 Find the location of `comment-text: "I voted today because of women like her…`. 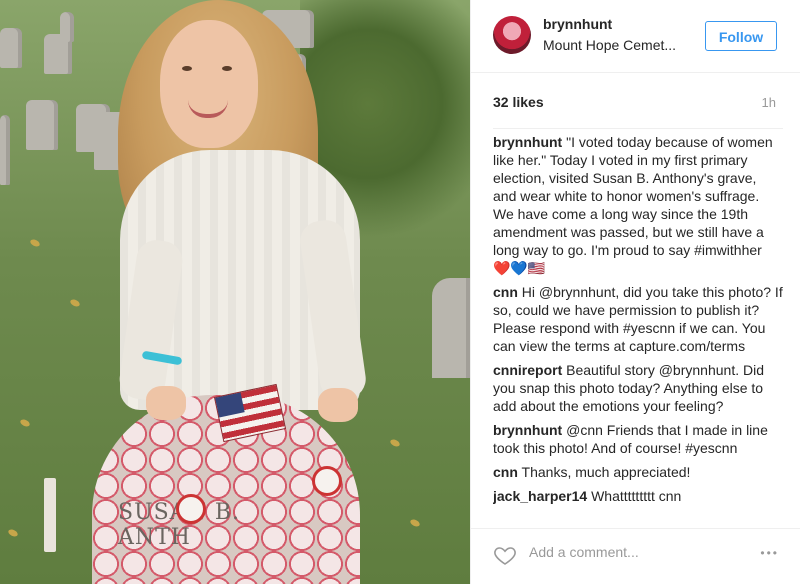

comment-text: "I voted today because of women like her… is located at coordinates (633, 205).